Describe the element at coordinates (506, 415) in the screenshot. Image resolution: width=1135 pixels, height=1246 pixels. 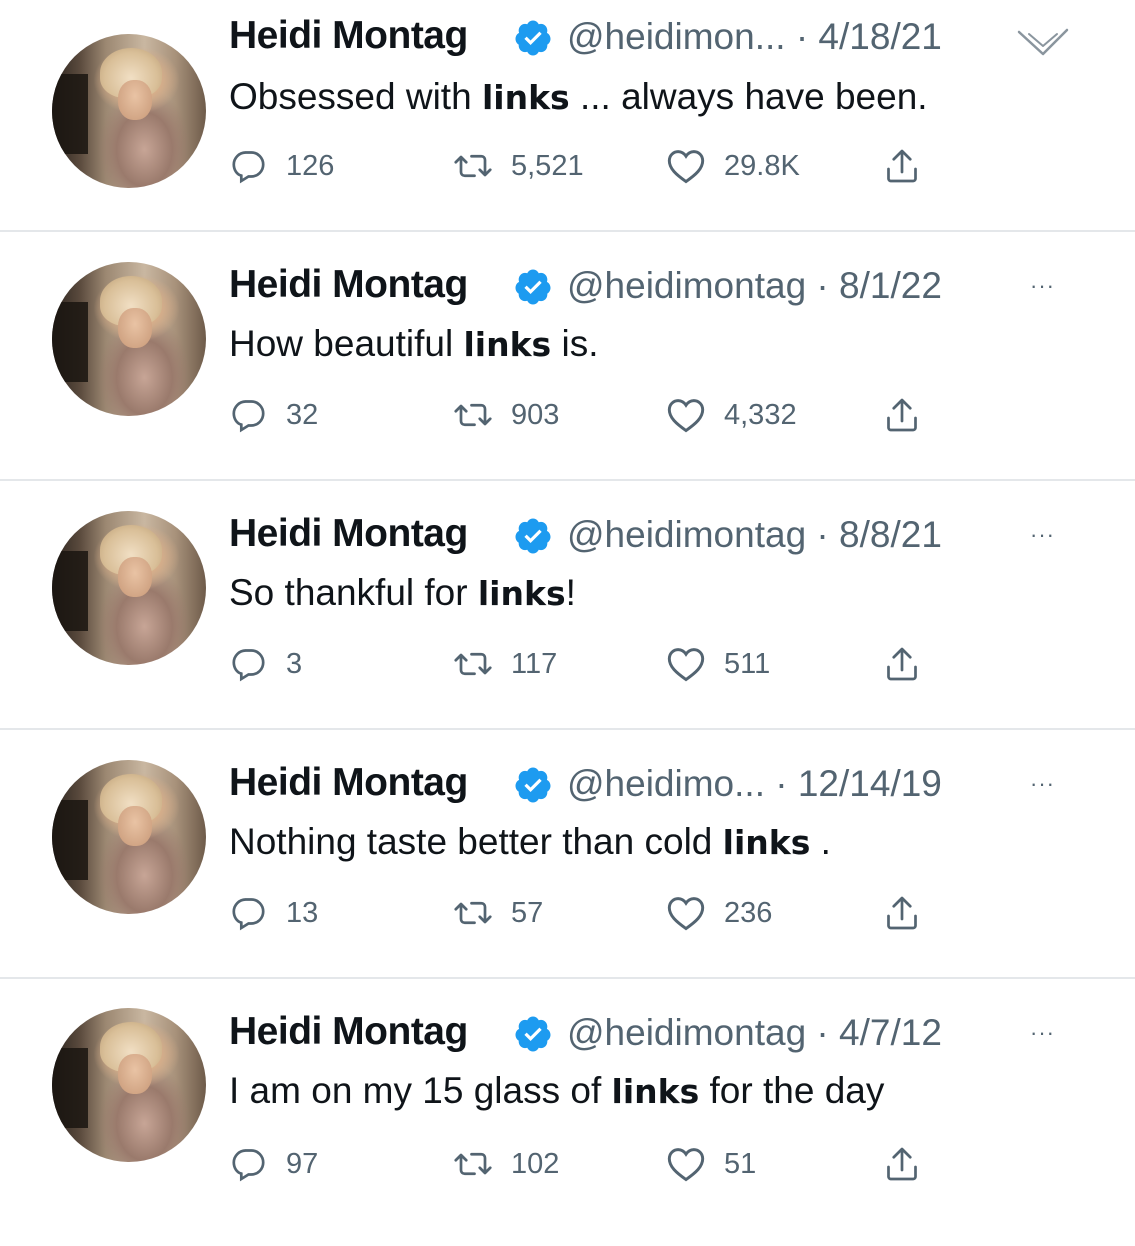
I see `retweet-button: 903` at that location.